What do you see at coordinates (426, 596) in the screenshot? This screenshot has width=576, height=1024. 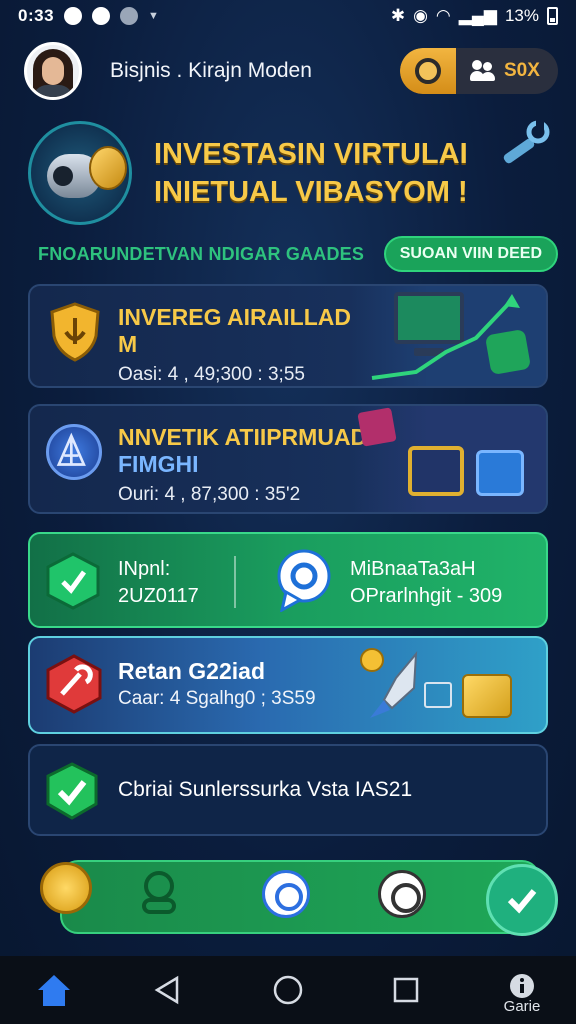 I see `split-right-line2: OPrarlnhgit - 309` at bounding box center [426, 596].